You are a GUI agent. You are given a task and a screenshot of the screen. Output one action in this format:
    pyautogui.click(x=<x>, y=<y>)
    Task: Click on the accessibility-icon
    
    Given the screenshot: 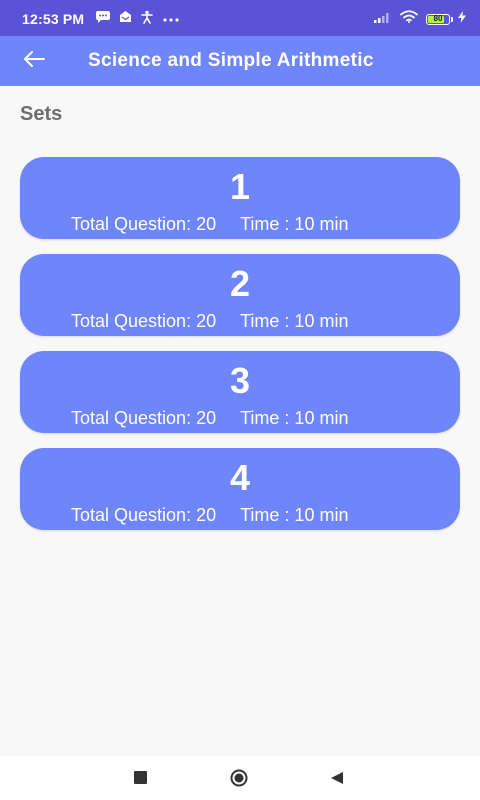 What is the action you would take?
    pyautogui.click(x=147, y=19)
    